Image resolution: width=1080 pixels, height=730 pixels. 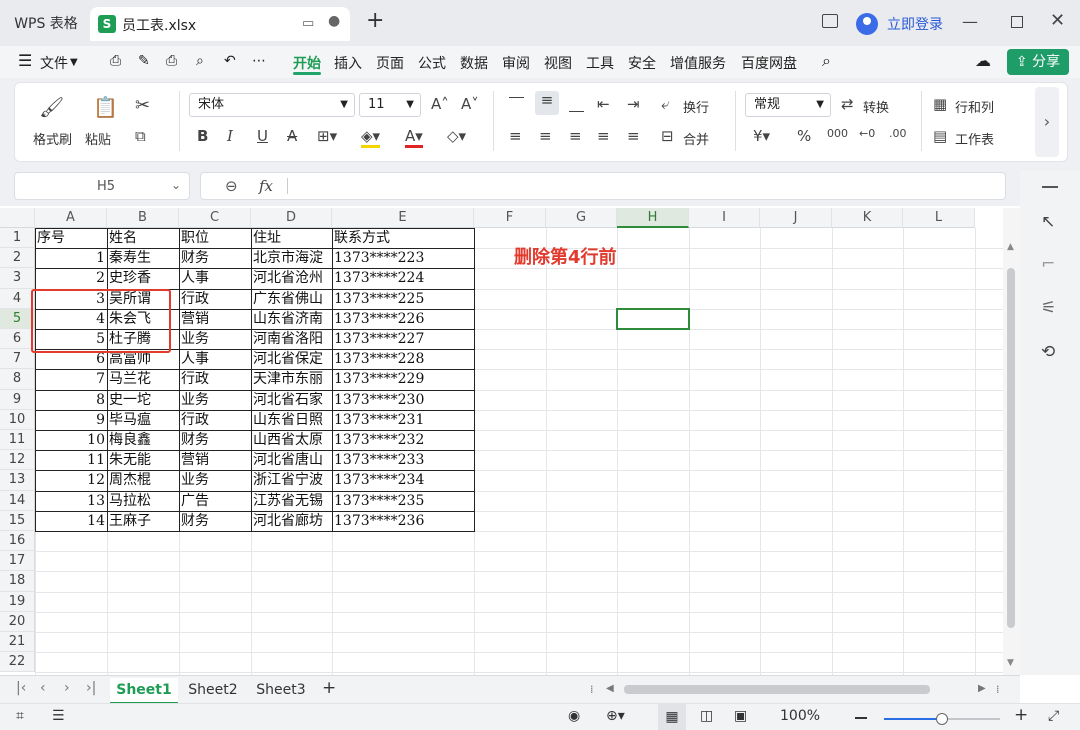 What do you see at coordinates (17, 662) in the screenshot?
I see `row-header-22: 22` at bounding box center [17, 662].